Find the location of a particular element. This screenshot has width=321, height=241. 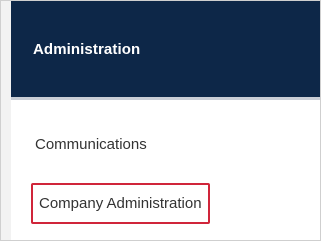

menu-item-communications: Communications is located at coordinates (91, 144).